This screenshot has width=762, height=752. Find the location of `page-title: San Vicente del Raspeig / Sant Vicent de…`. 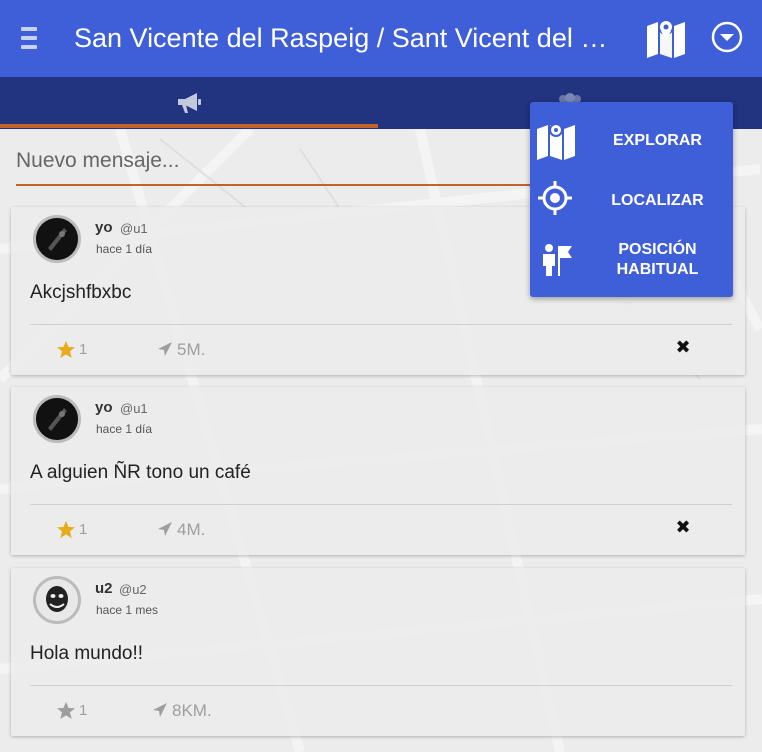

page-title: San Vicente del Raspeig / Sant Vicent de… is located at coordinates (350, 38).